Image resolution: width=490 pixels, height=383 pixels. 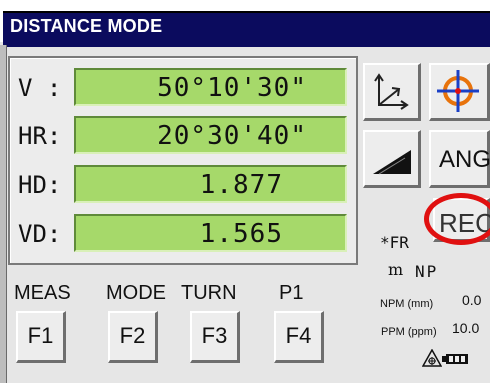 I want to click on rec-highlight-circle, so click(x=457, y=219).